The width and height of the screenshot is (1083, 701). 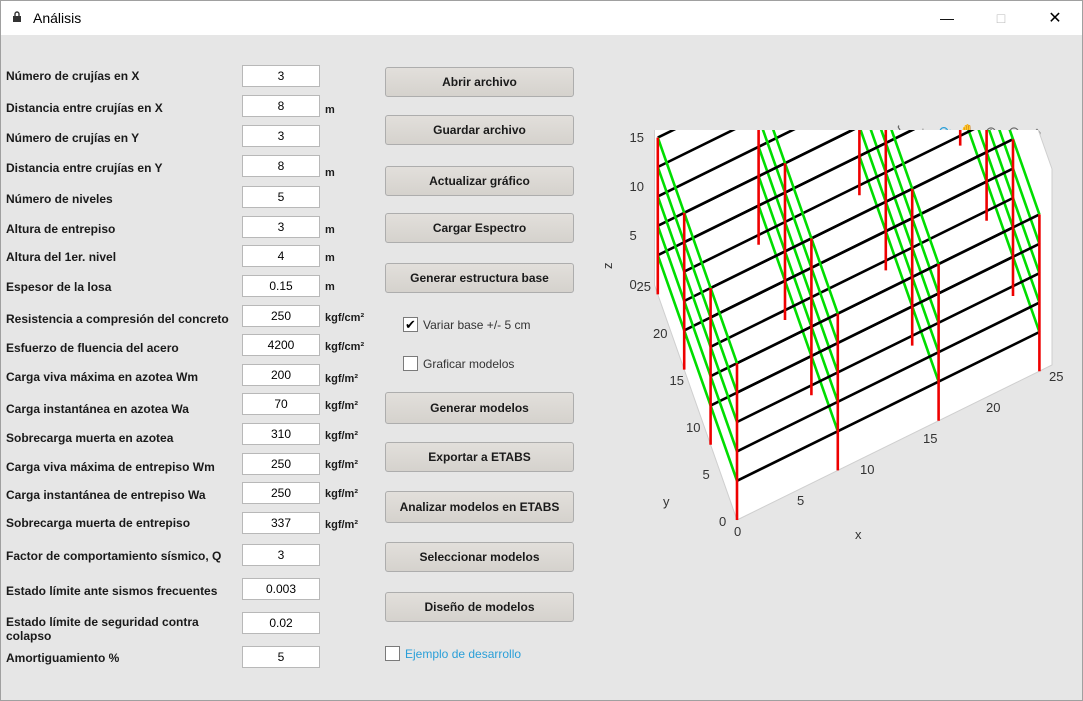 I want to click on y-tick-label: 5, so click(x=706, y=474).